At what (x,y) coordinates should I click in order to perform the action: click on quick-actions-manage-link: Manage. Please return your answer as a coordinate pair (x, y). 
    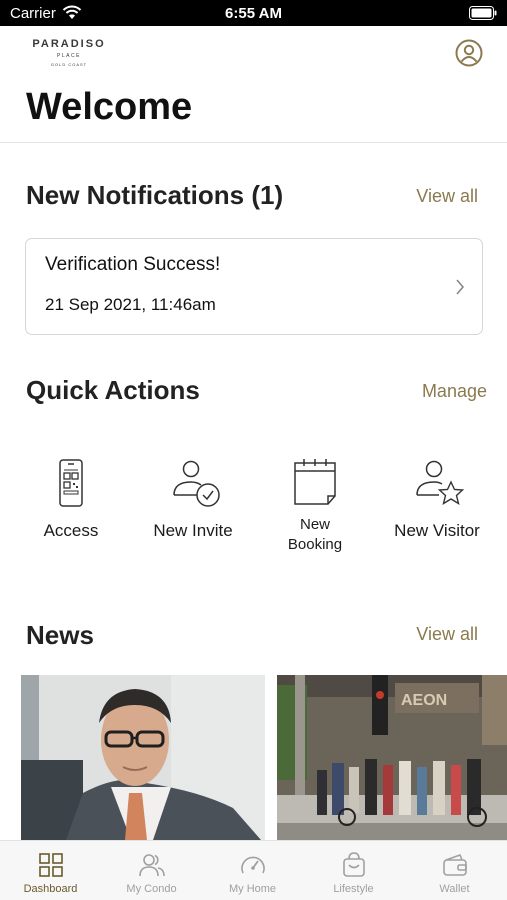
    Looking at the image, I should click on (454, 391).